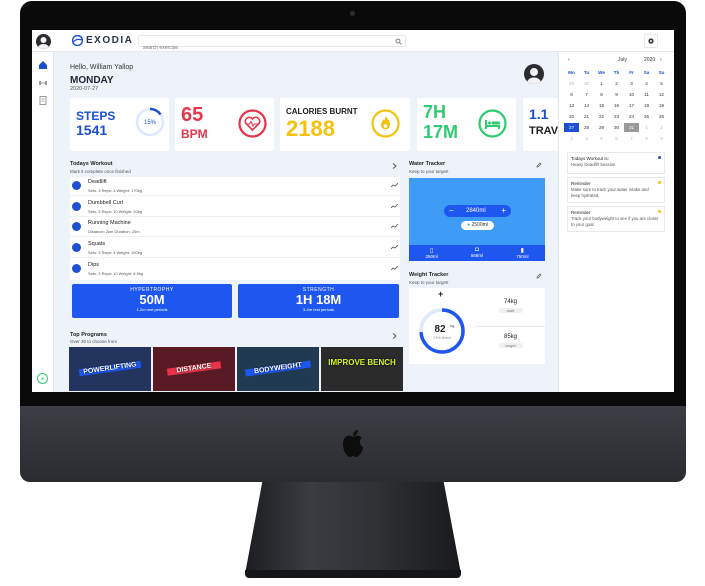  I want to click on clipboard-icon, so click(43, 100).